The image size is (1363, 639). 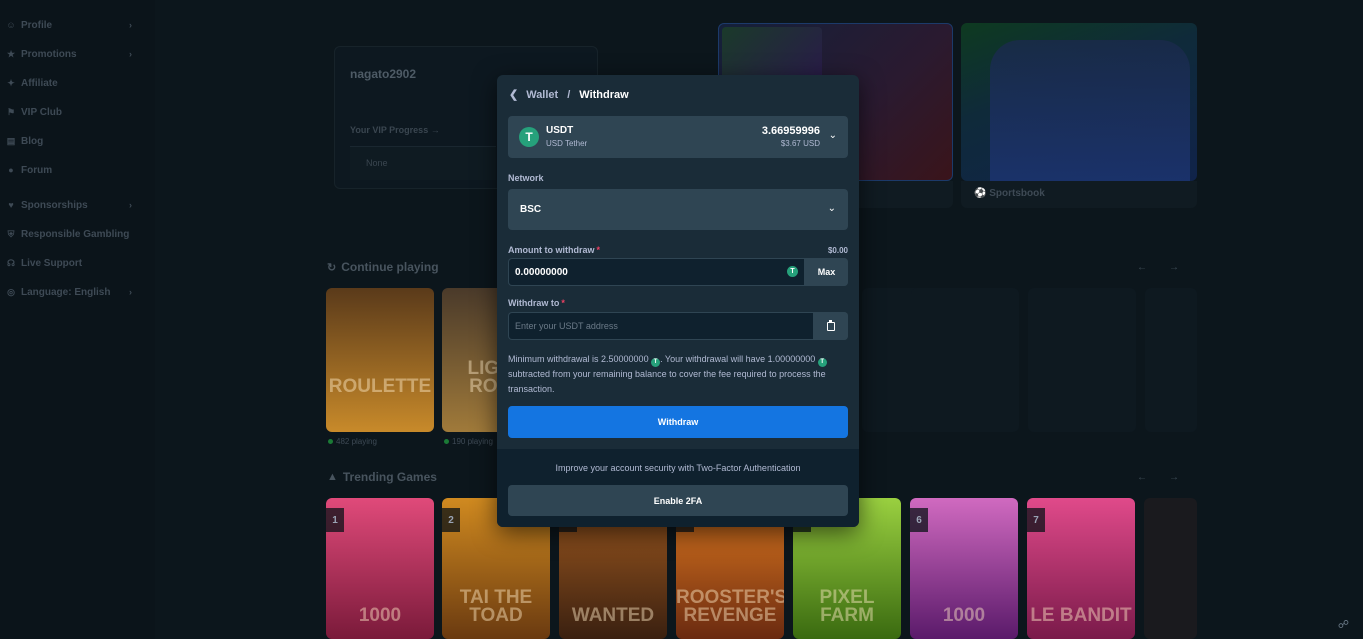 I want to click on headset-icon: ☊, so click(x=11, y=262).